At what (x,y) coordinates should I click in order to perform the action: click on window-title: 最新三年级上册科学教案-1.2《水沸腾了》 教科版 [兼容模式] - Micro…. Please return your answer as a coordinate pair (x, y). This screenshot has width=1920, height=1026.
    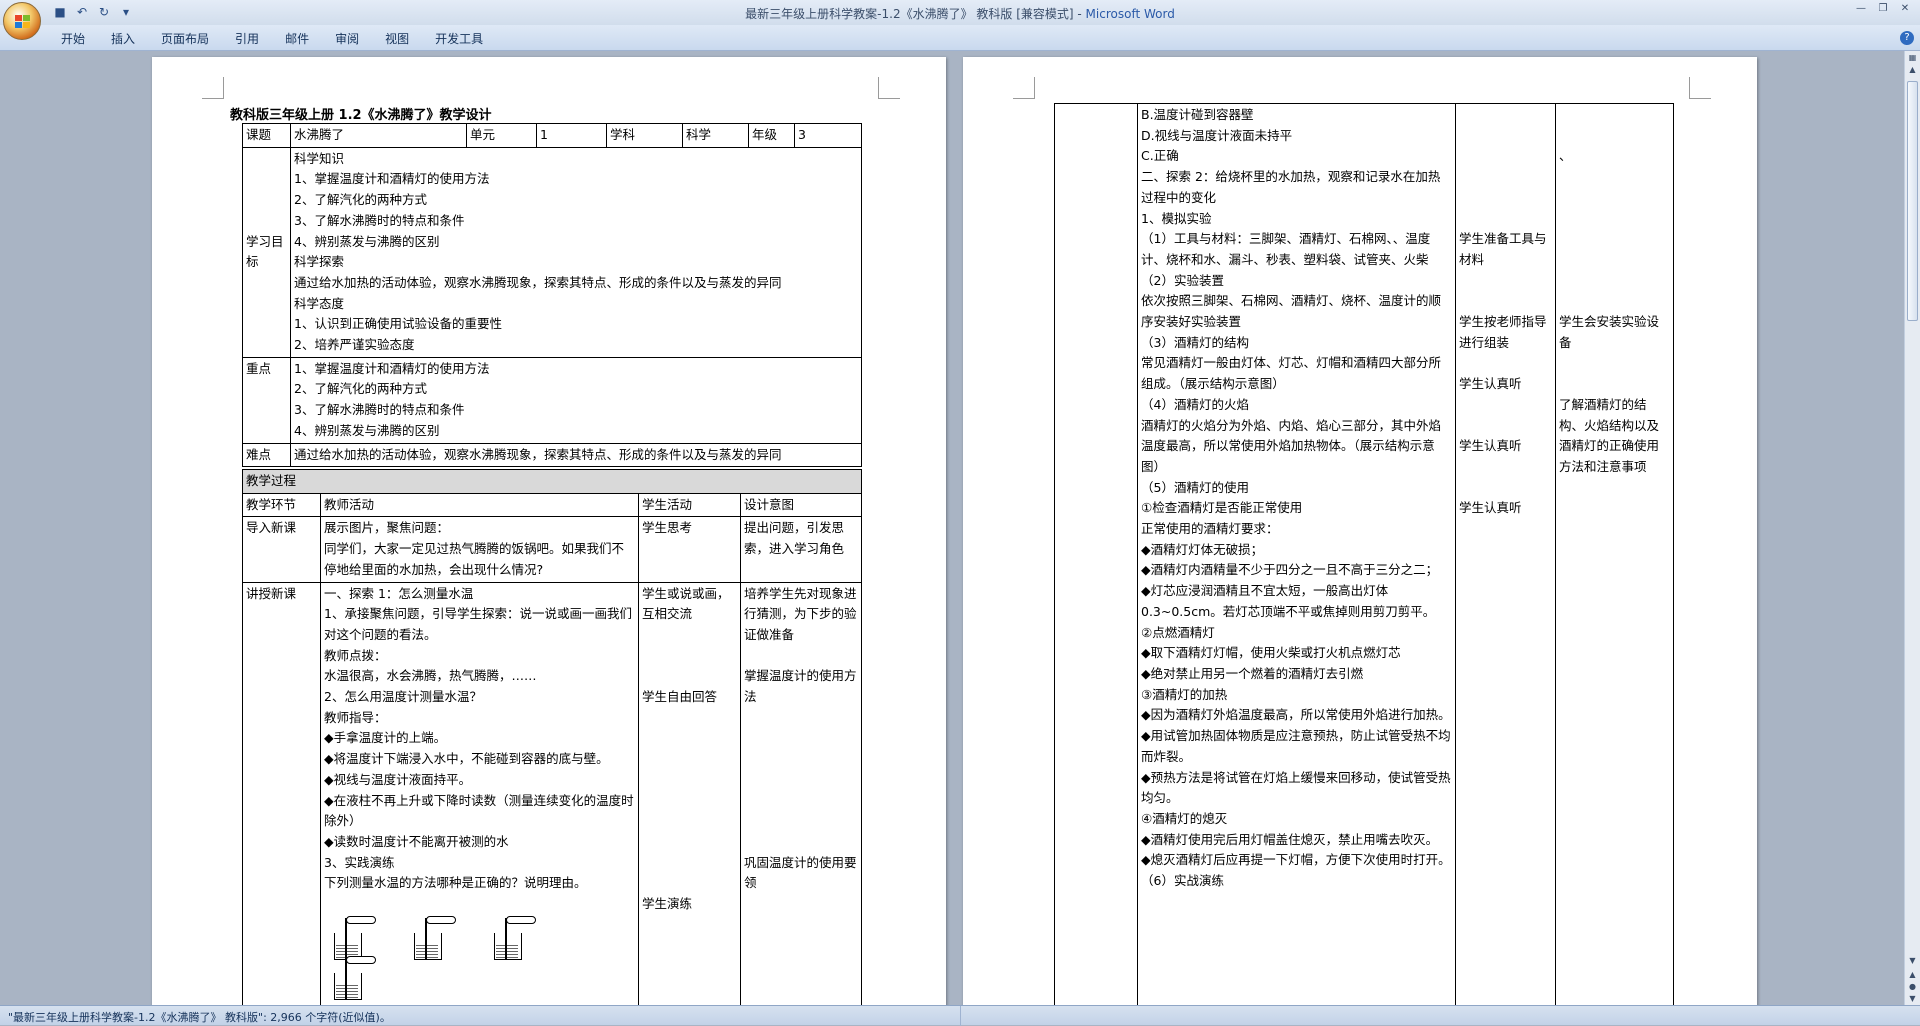
    Looking at the image, I should click on (960, 13).